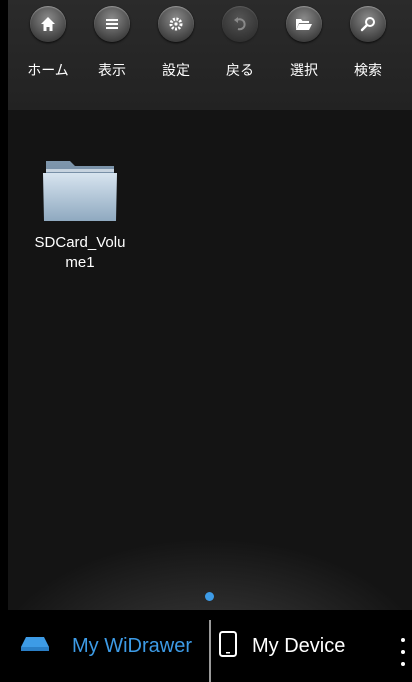 The width and height of the screenshot is (412, 682). I want to click on select-button: 選択, so click(304, 43).